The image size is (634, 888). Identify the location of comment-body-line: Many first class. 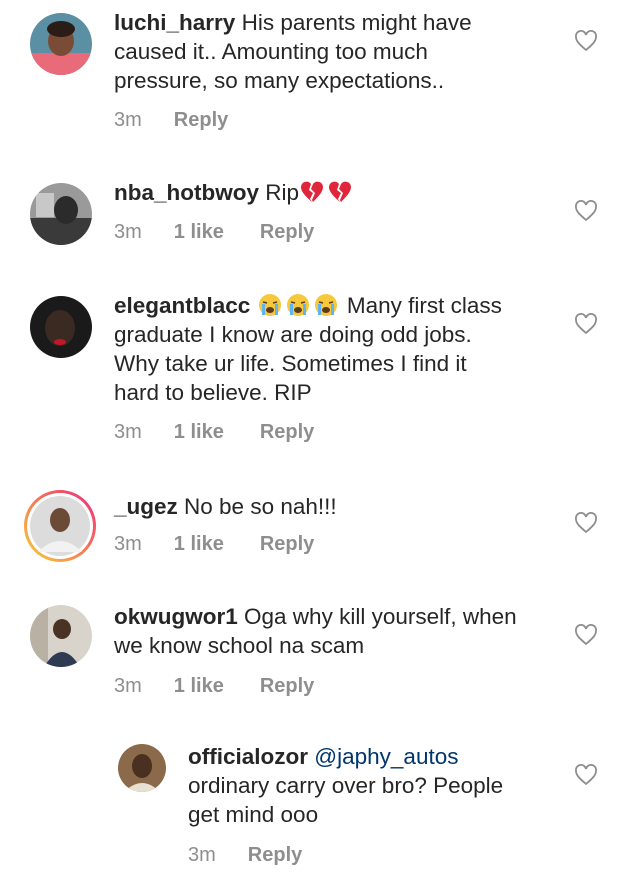
(424, 305).